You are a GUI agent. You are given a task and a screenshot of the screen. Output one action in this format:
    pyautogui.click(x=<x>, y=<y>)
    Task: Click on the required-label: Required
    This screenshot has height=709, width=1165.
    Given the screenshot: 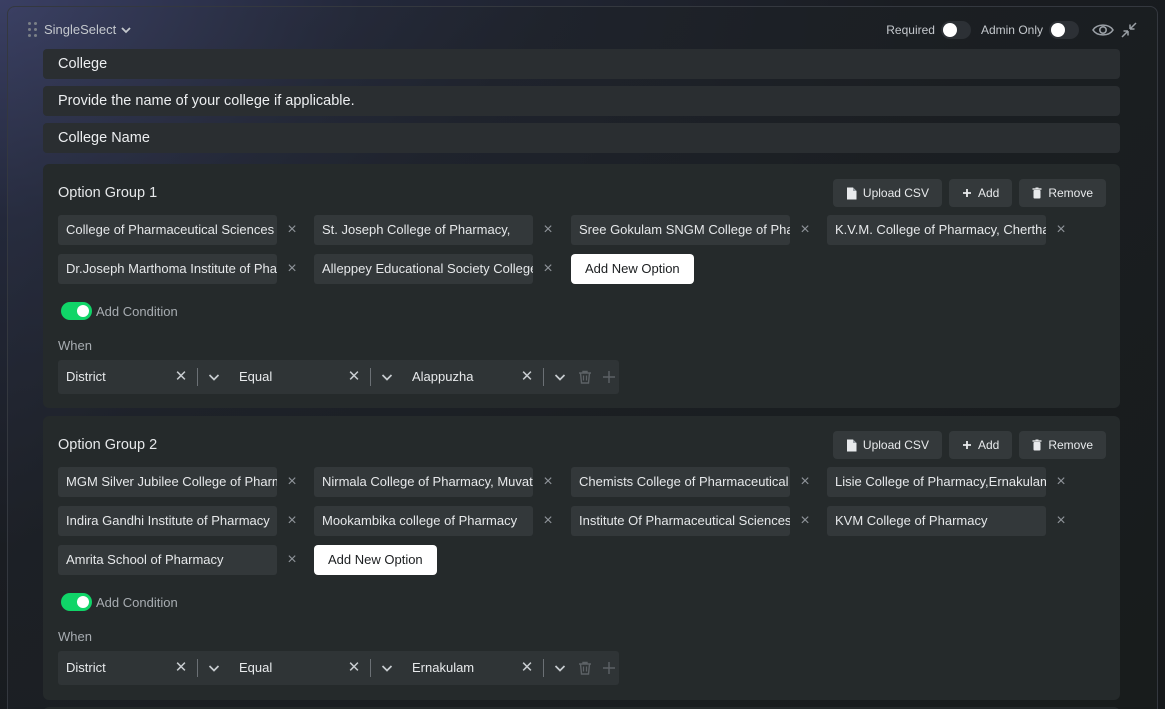 What is the action you would take?
    pyautogui.click(x=910, y=30)
    